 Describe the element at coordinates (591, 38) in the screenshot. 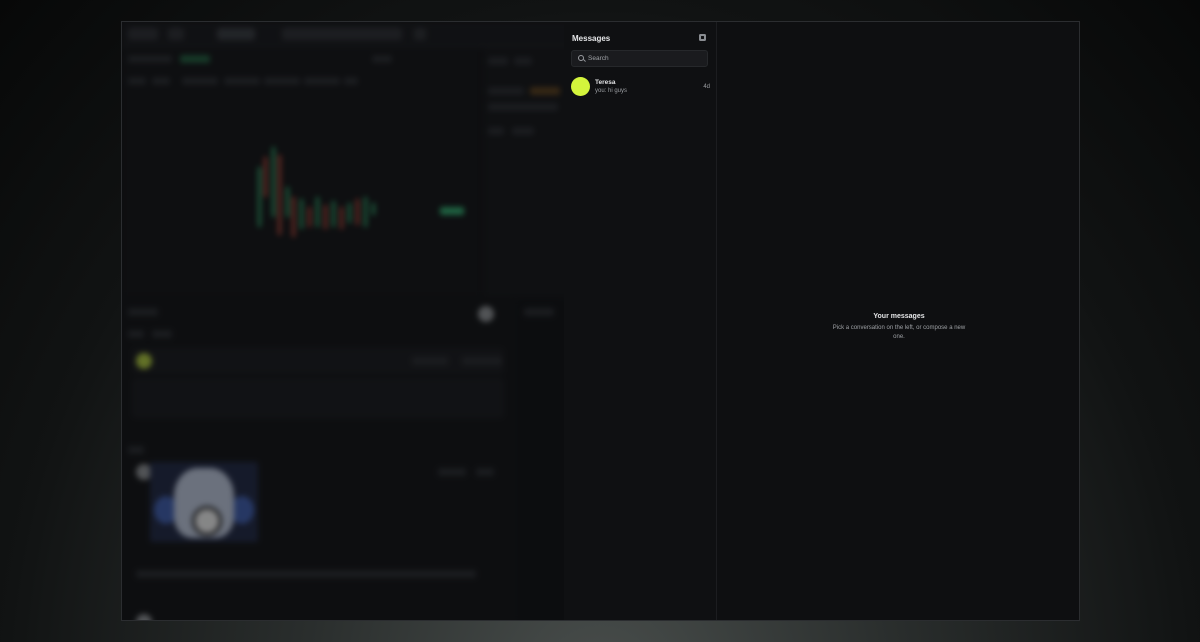

I see `messages-title: Messages` at that location.